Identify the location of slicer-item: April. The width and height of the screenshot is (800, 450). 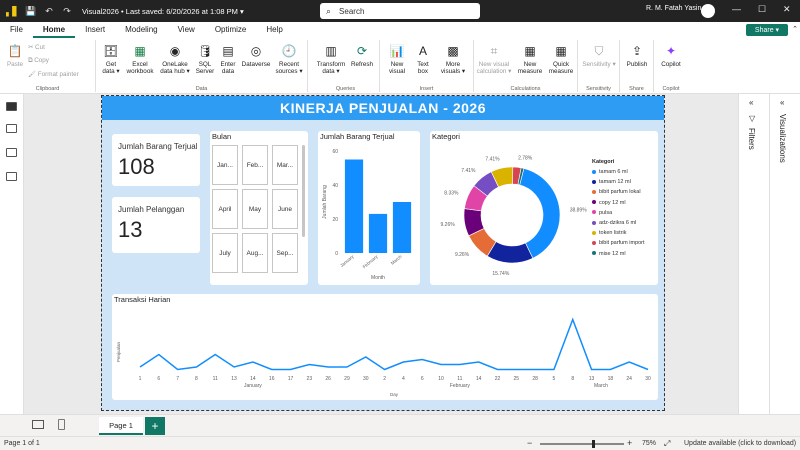
(225, 209).